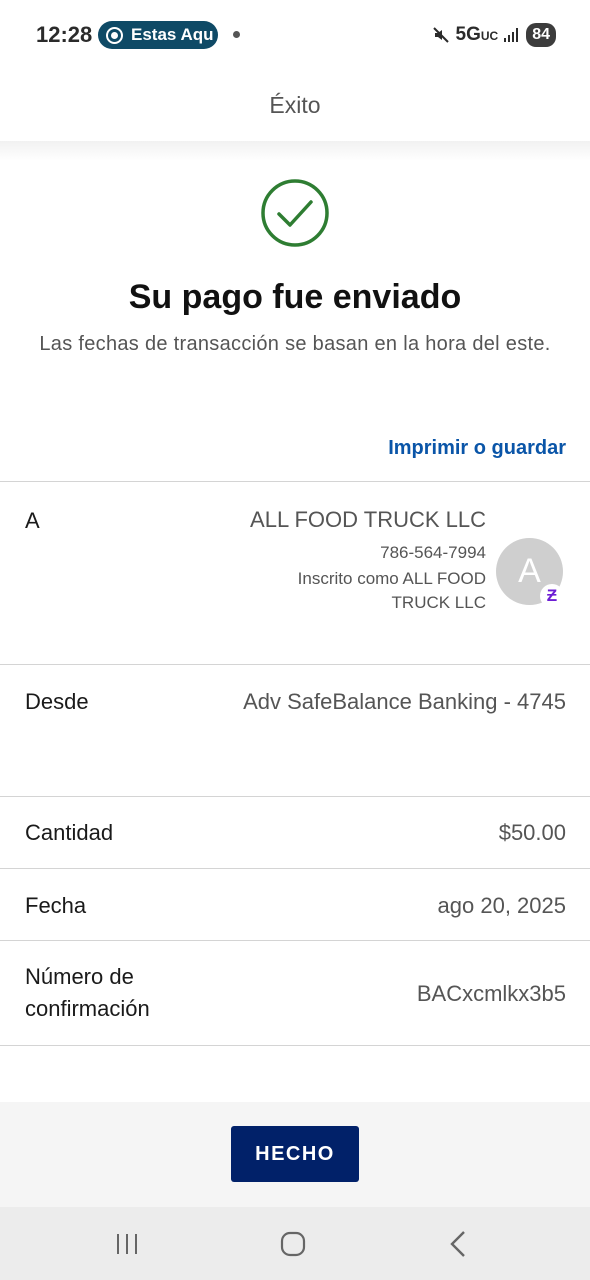 The image size is (590, 1280). I want to click on amount-label: Cantidad, so click(69, 832).